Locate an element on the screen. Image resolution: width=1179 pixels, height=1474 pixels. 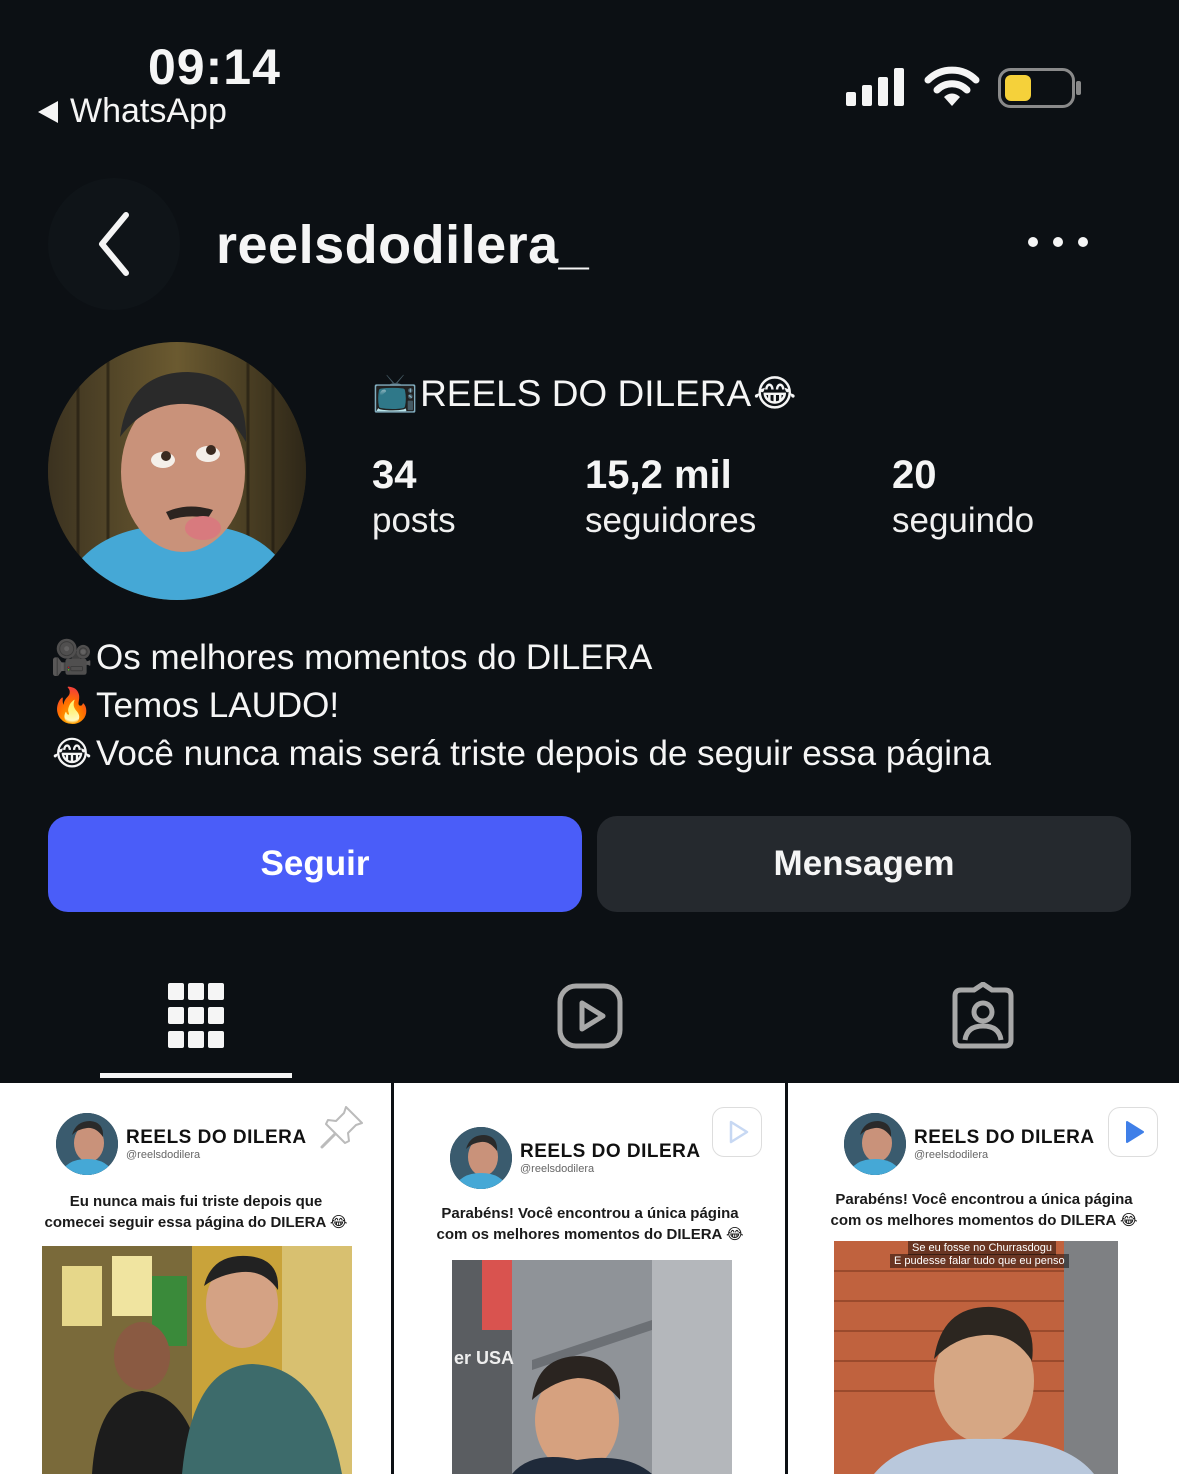
back-to-app-link: WhatsApp is located at coordinates (132, 111).